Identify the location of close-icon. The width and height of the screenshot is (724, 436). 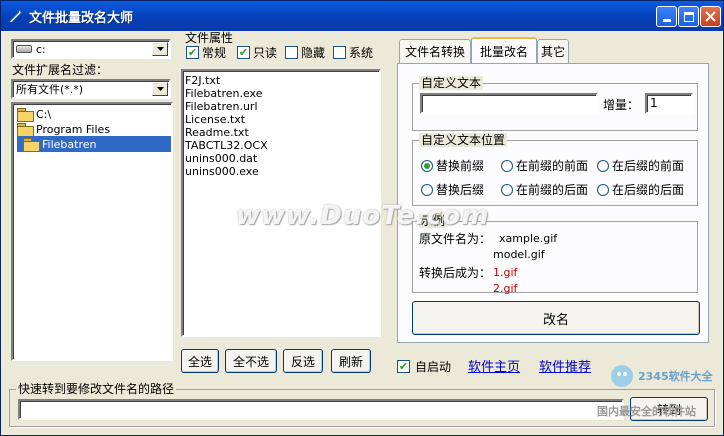
(710, 16).